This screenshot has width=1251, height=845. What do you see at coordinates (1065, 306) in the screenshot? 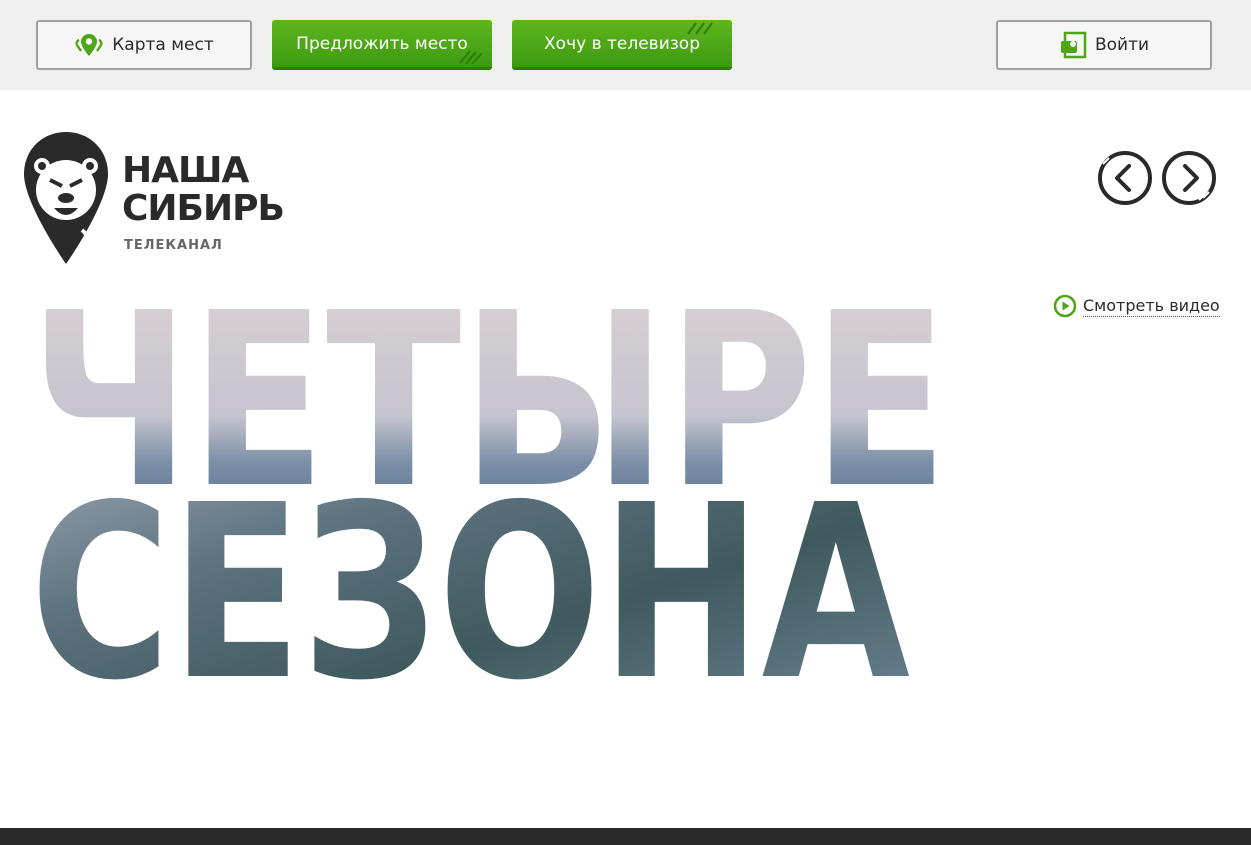
I see `play-icon` at bounding box center [1065, 306].